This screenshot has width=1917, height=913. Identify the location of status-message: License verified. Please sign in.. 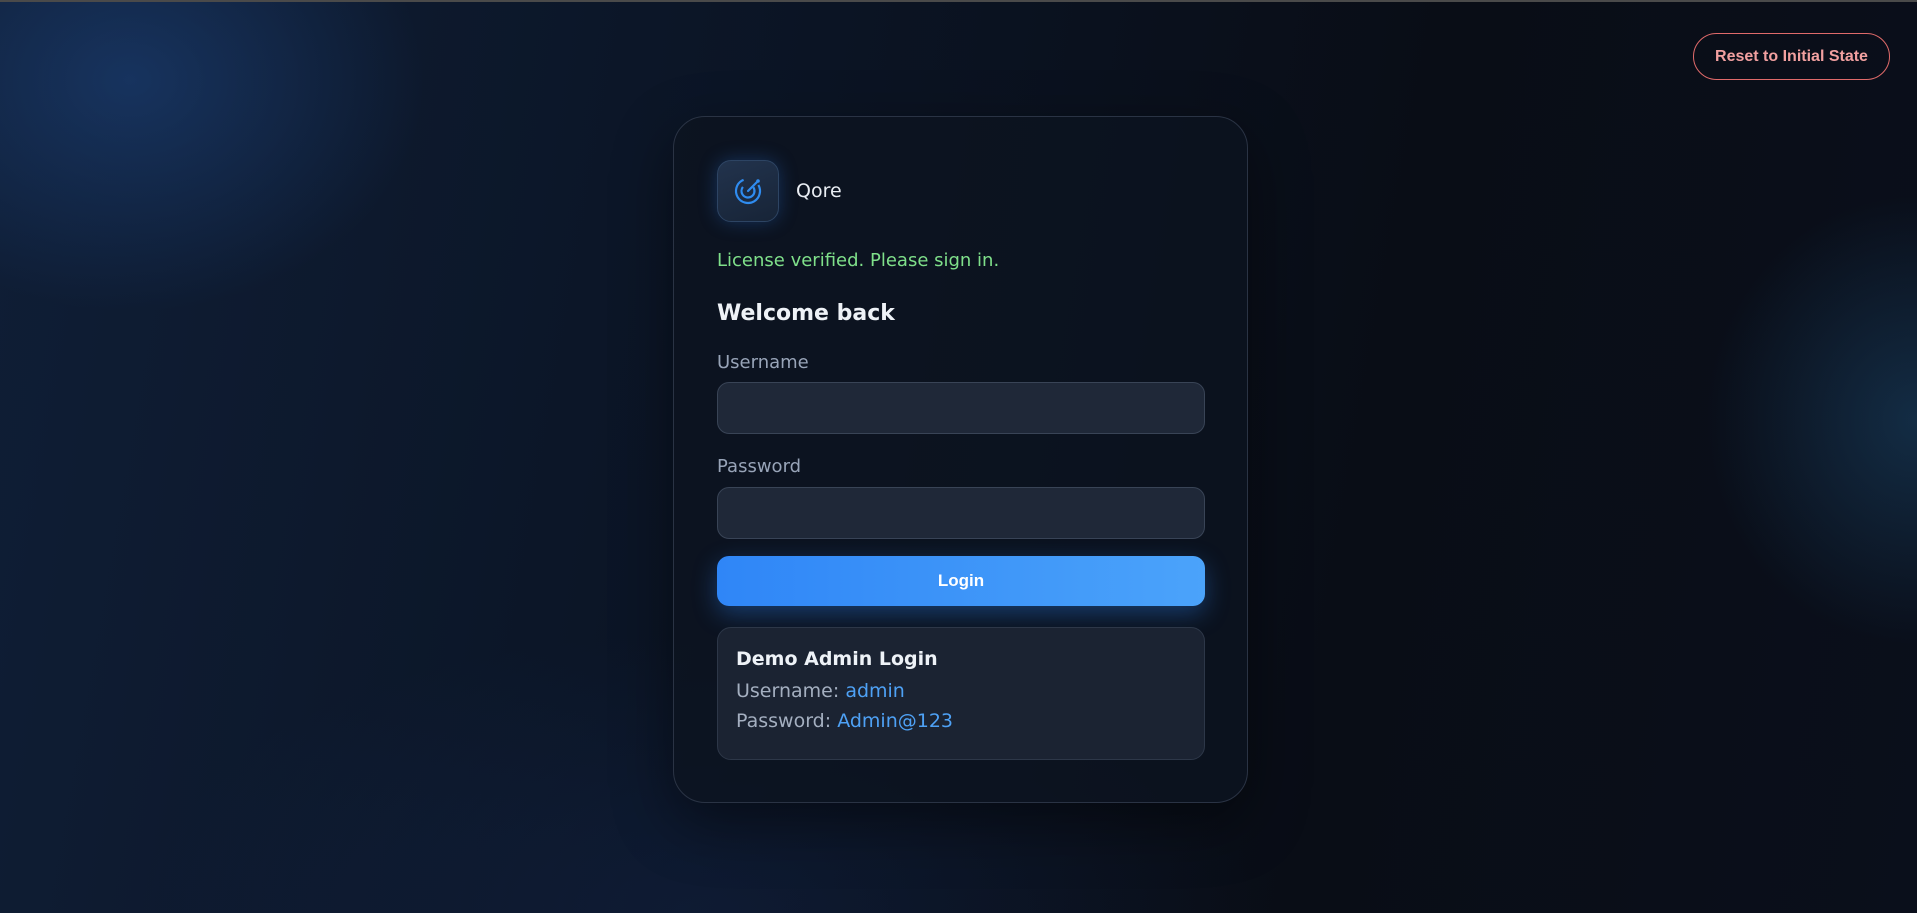
(858, 260).